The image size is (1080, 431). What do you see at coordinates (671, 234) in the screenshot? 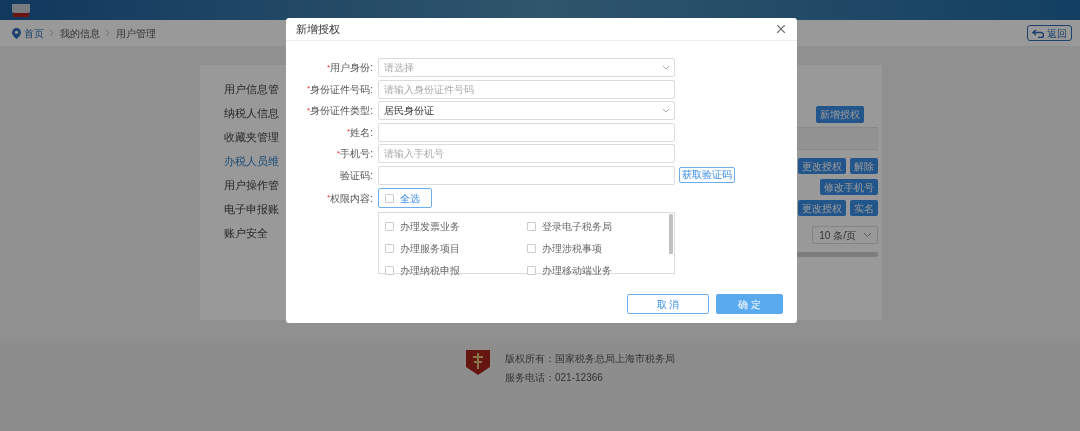
I see `scrollbar` at bounding box center [671, 234].